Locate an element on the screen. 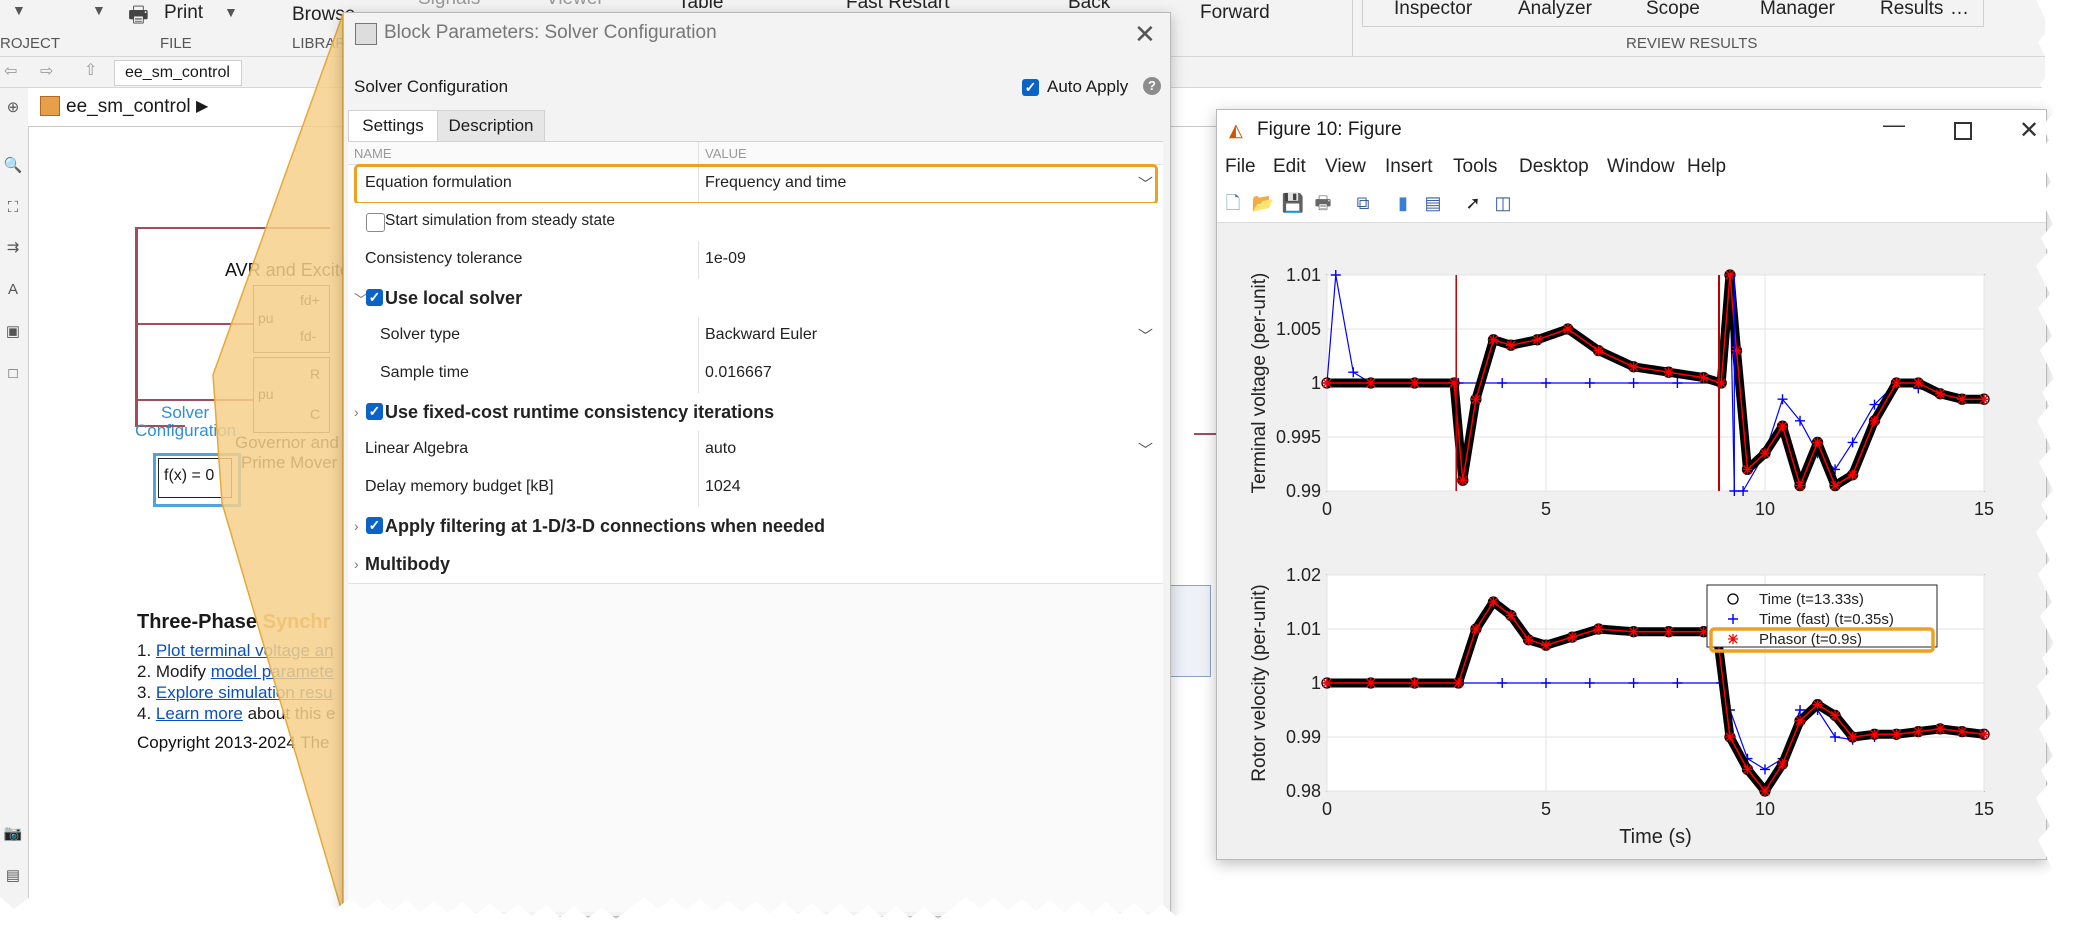  step-link: Plot terminal voltage an is located at coordinates (245, 650).